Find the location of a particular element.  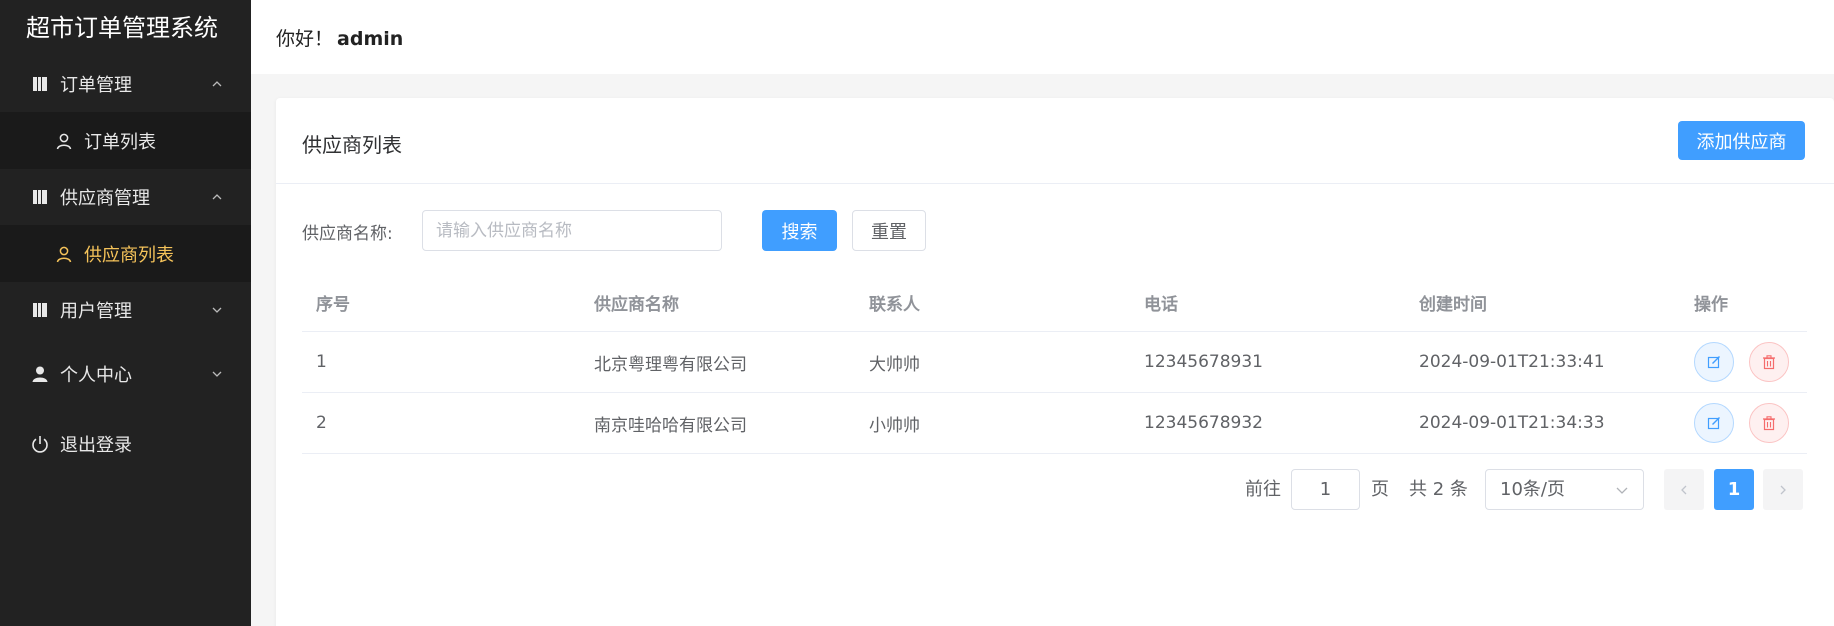

column-header: 联系人 is located at coordinates (894, 305).